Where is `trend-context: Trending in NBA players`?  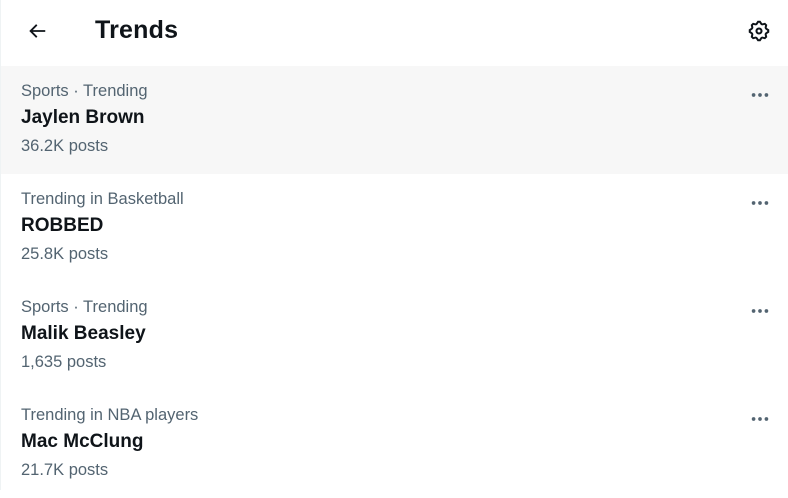 trend-context: Trending in NBA players is located at coordinates (110, 415).